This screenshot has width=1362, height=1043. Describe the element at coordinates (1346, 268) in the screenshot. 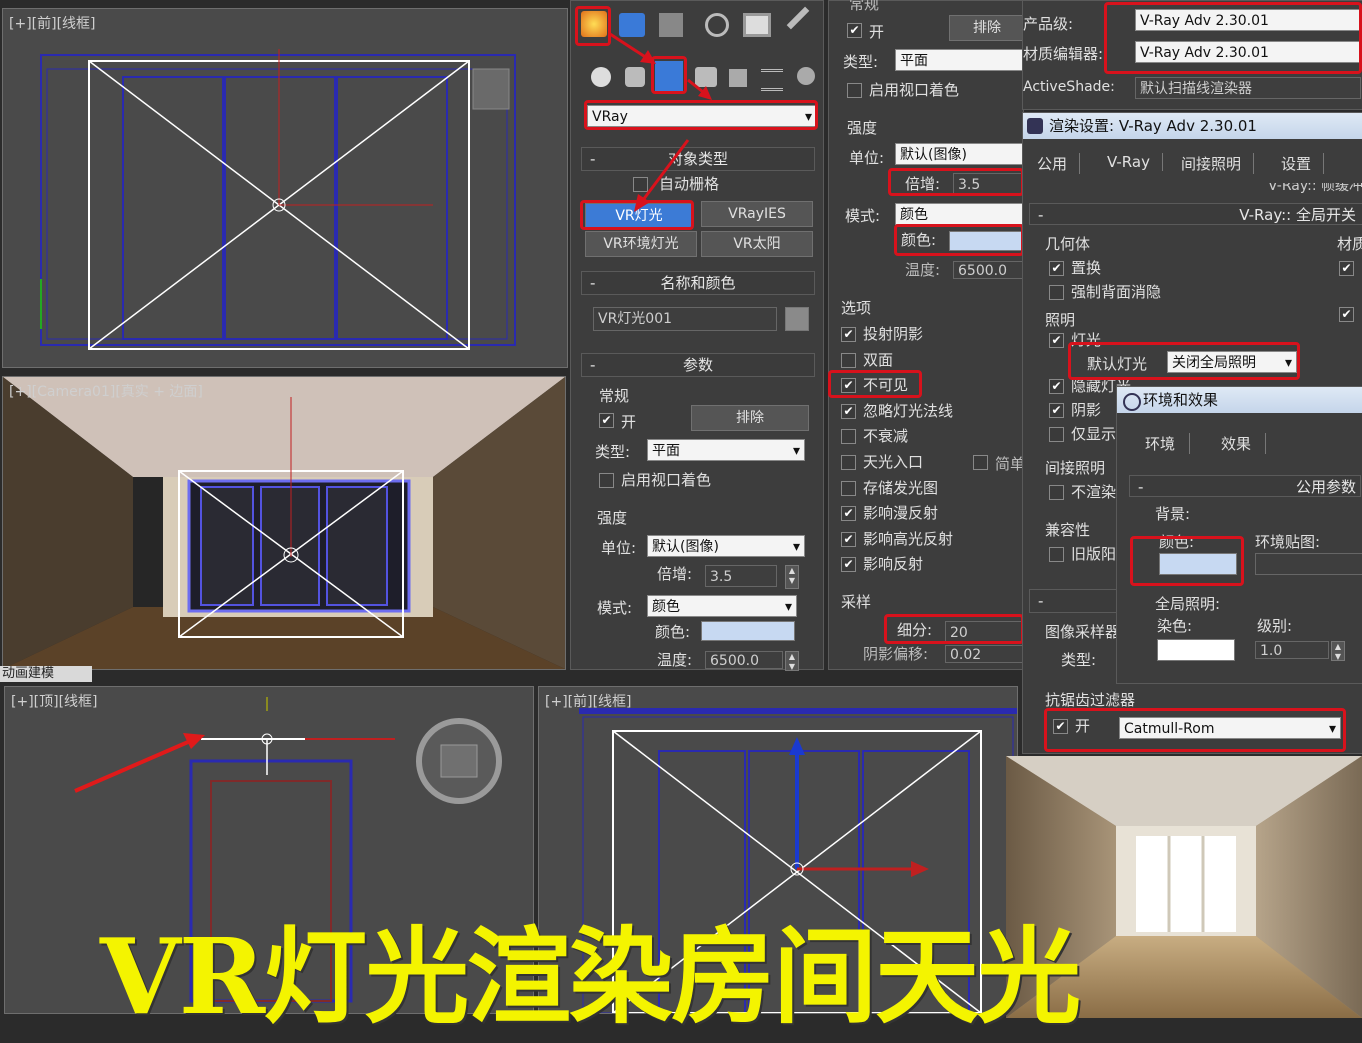

I see `materials-checkbox-1: ✔` at that location.